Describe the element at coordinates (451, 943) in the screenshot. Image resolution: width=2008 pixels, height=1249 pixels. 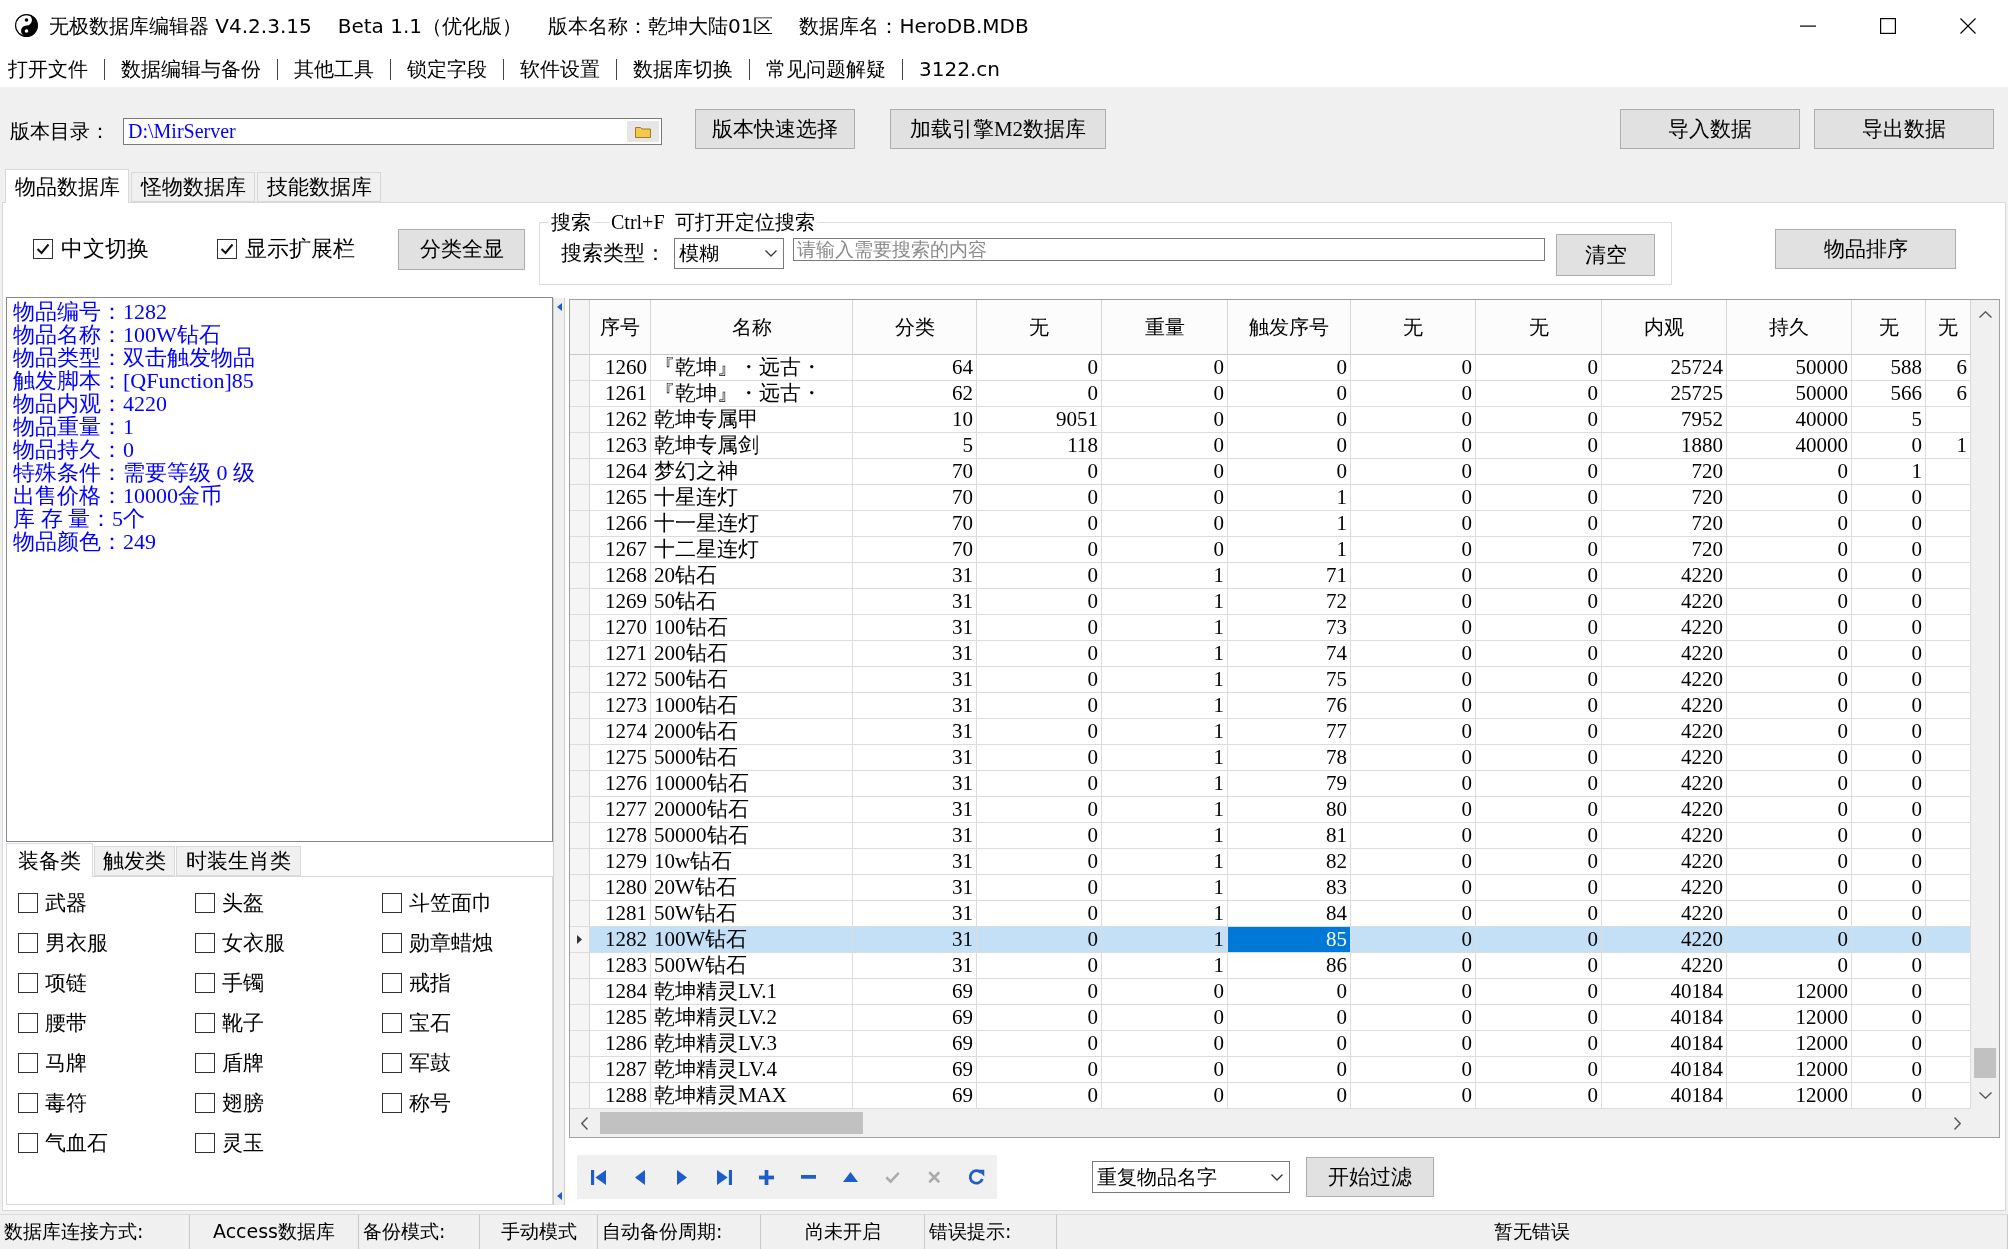
I see `checkbox-label: 勋章蜡烛` at that location.